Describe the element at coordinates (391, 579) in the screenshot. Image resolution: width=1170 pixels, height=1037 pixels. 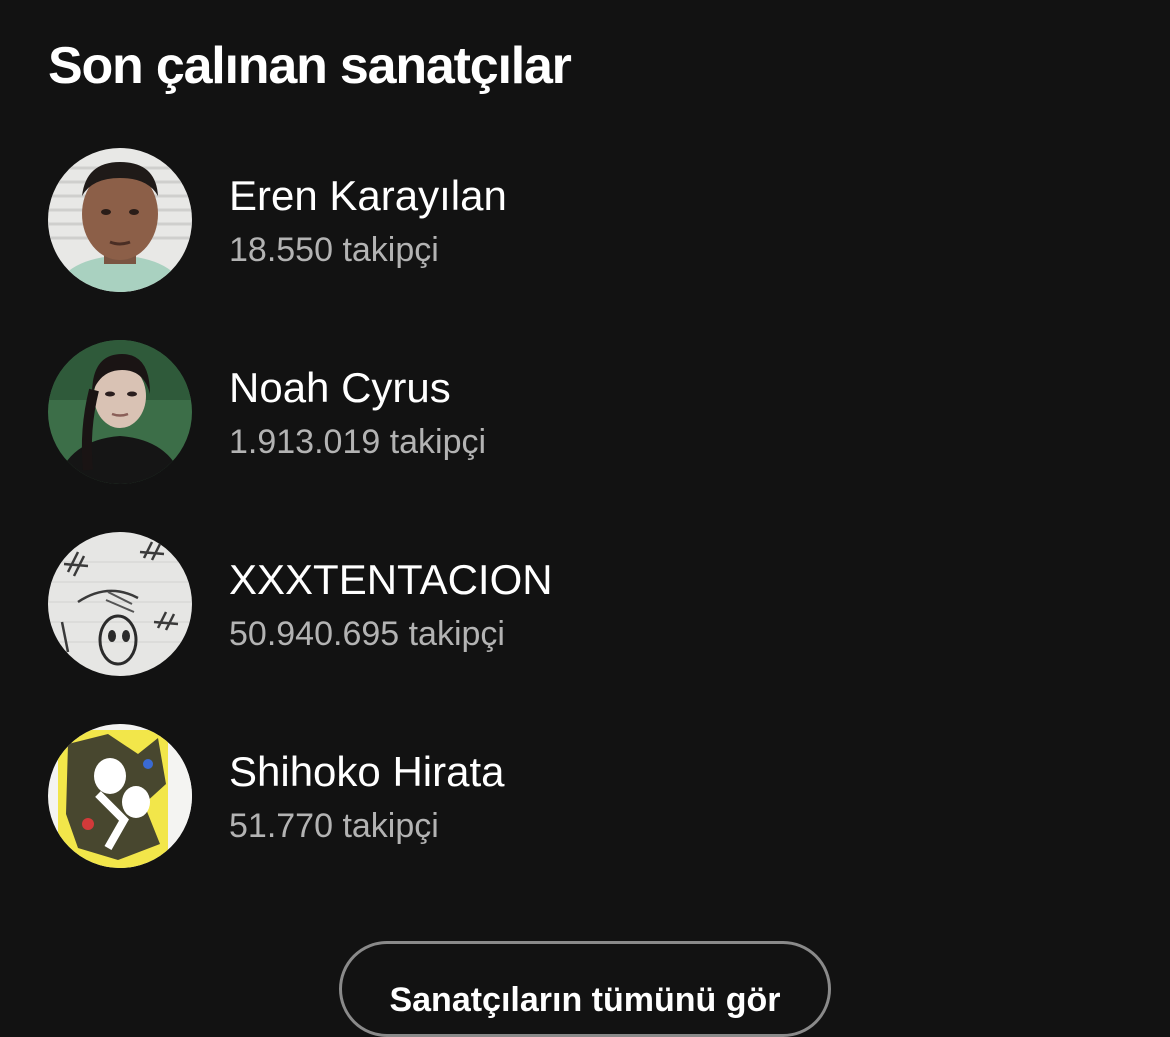
I see `artist-name: XXXTENTACION` at that location.